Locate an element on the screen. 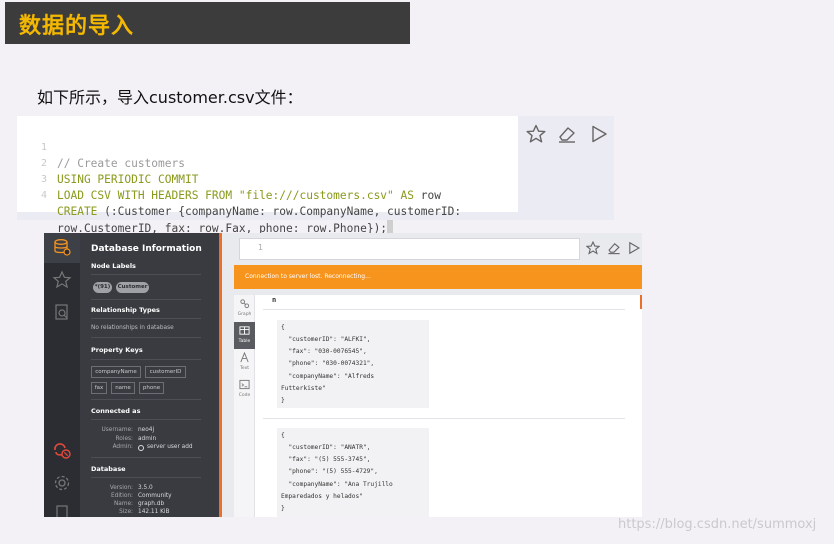 Image resolution: width=834 pixels, height=544 pixels. tab-label: Graph is located at coordinates (244, 314).